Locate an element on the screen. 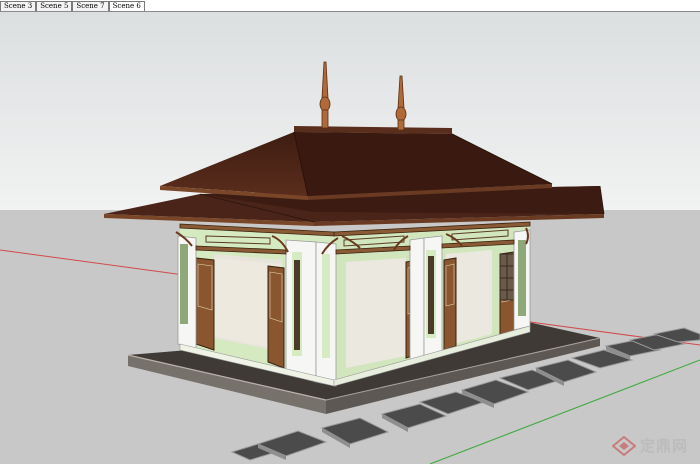 This screenshot has height=464, width=700. stamp-logo-icon is located at coordinates (623, 445).